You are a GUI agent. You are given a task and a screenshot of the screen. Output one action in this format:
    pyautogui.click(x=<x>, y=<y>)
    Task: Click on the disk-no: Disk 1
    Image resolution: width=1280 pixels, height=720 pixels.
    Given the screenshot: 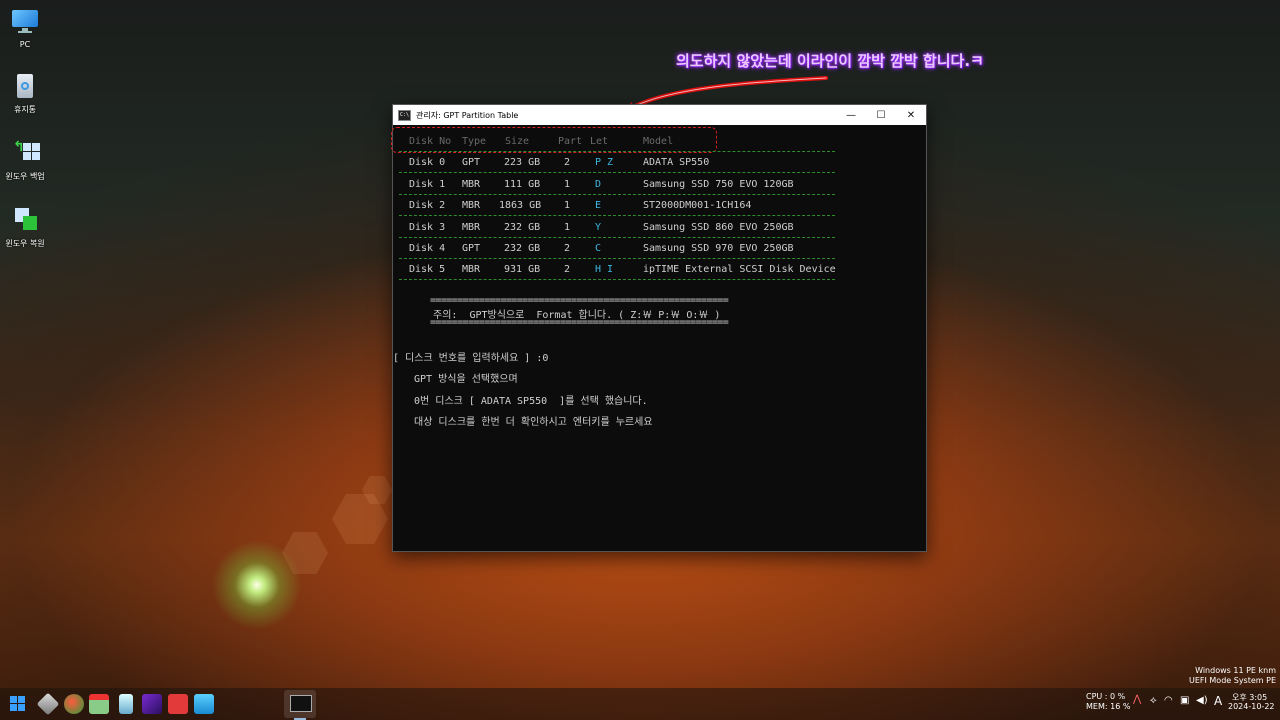 What is the action you would take?
    pyautogui.click(x=427, y=184)
    